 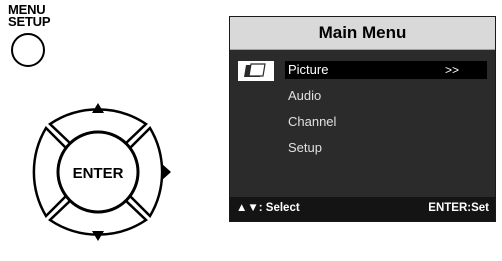 I want to click on down-arrow-icon, so click(x=98, y=236).